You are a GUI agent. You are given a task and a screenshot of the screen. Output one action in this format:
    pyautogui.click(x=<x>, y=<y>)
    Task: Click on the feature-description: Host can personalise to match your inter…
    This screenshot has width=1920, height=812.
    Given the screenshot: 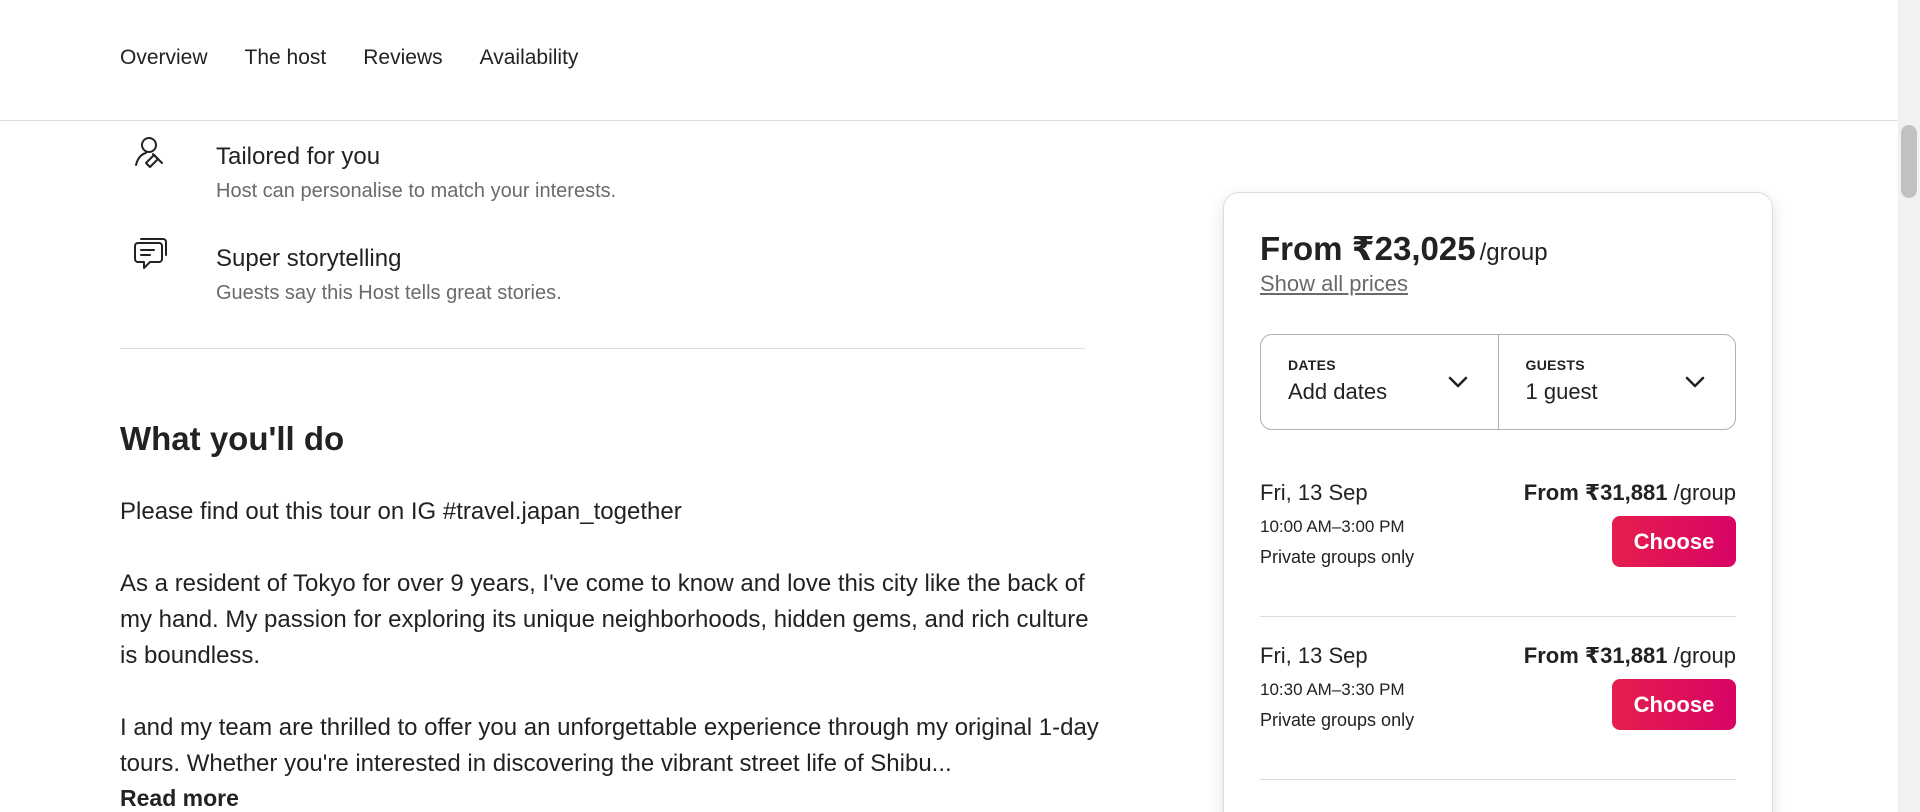 What is the action you would take?
    pyautogui.click(x=416, y=191)
    